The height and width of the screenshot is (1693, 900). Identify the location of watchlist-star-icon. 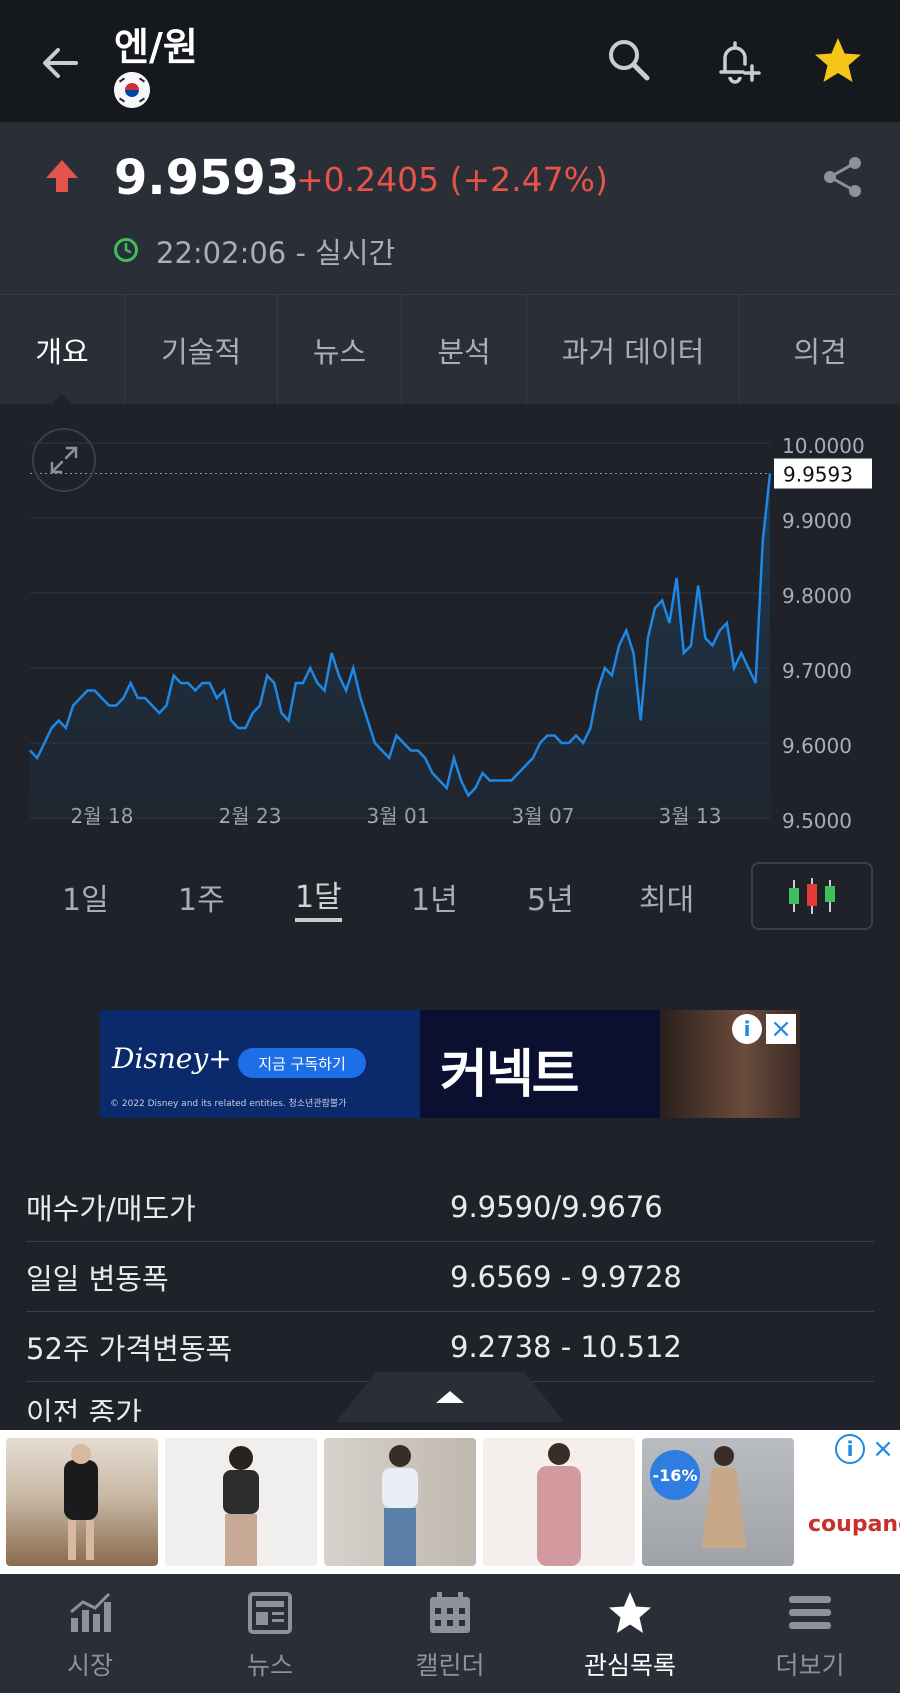
(838, 62).